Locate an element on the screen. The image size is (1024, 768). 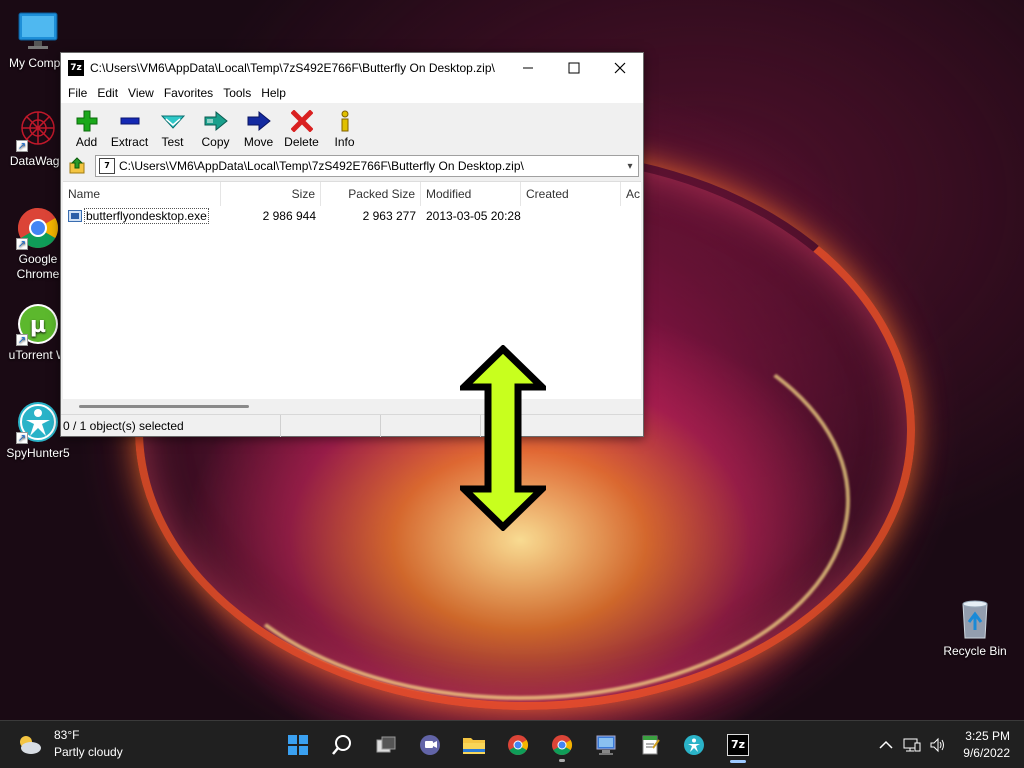
task-view-button is located at coordinates (386, 745).